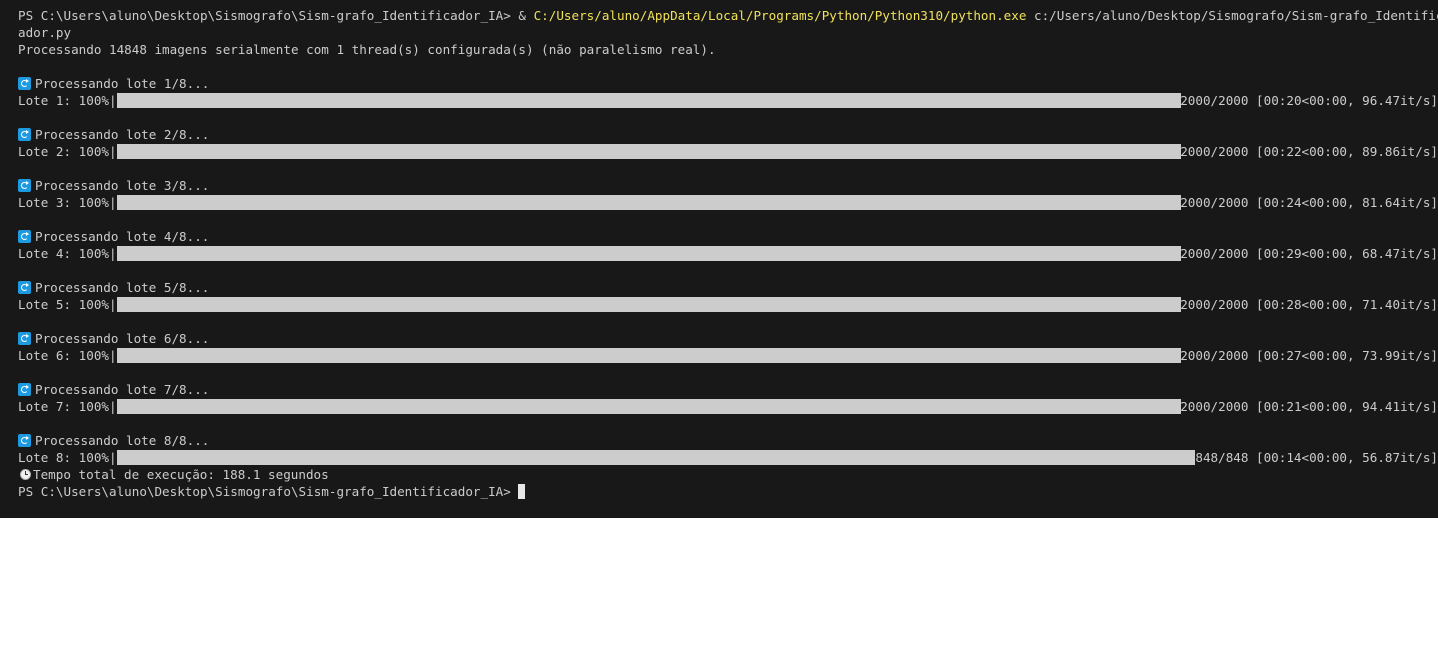 This screenshot has width=1438, height=648. What do you see at coordinates (1305, 100) in the screenshot?
I see `progress-stats: 2000/2000 [00:20<00:00, 96.47it/s]` at bounding box center [1305, 100].